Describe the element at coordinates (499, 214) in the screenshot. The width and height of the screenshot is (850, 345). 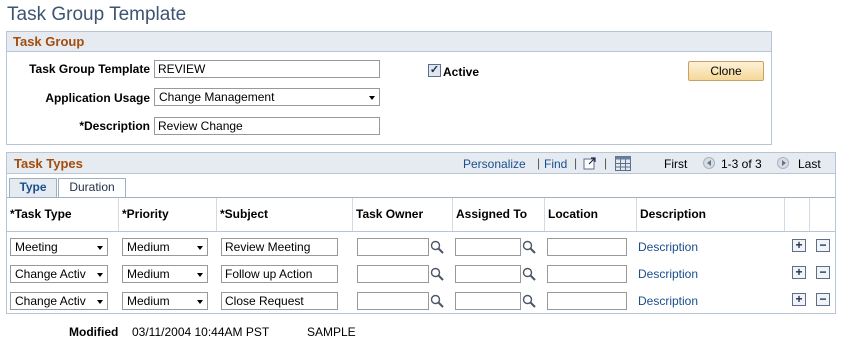
I see `column-assigned-to: Assigned To` at that location.